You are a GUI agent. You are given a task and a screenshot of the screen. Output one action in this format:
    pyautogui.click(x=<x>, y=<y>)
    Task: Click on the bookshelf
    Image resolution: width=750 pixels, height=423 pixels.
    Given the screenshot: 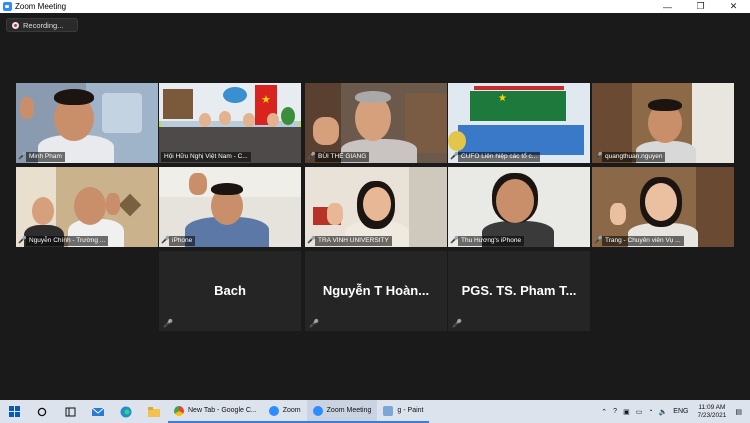 What is the action you would take?
    pyautogui.click(x=715, y=207)
    